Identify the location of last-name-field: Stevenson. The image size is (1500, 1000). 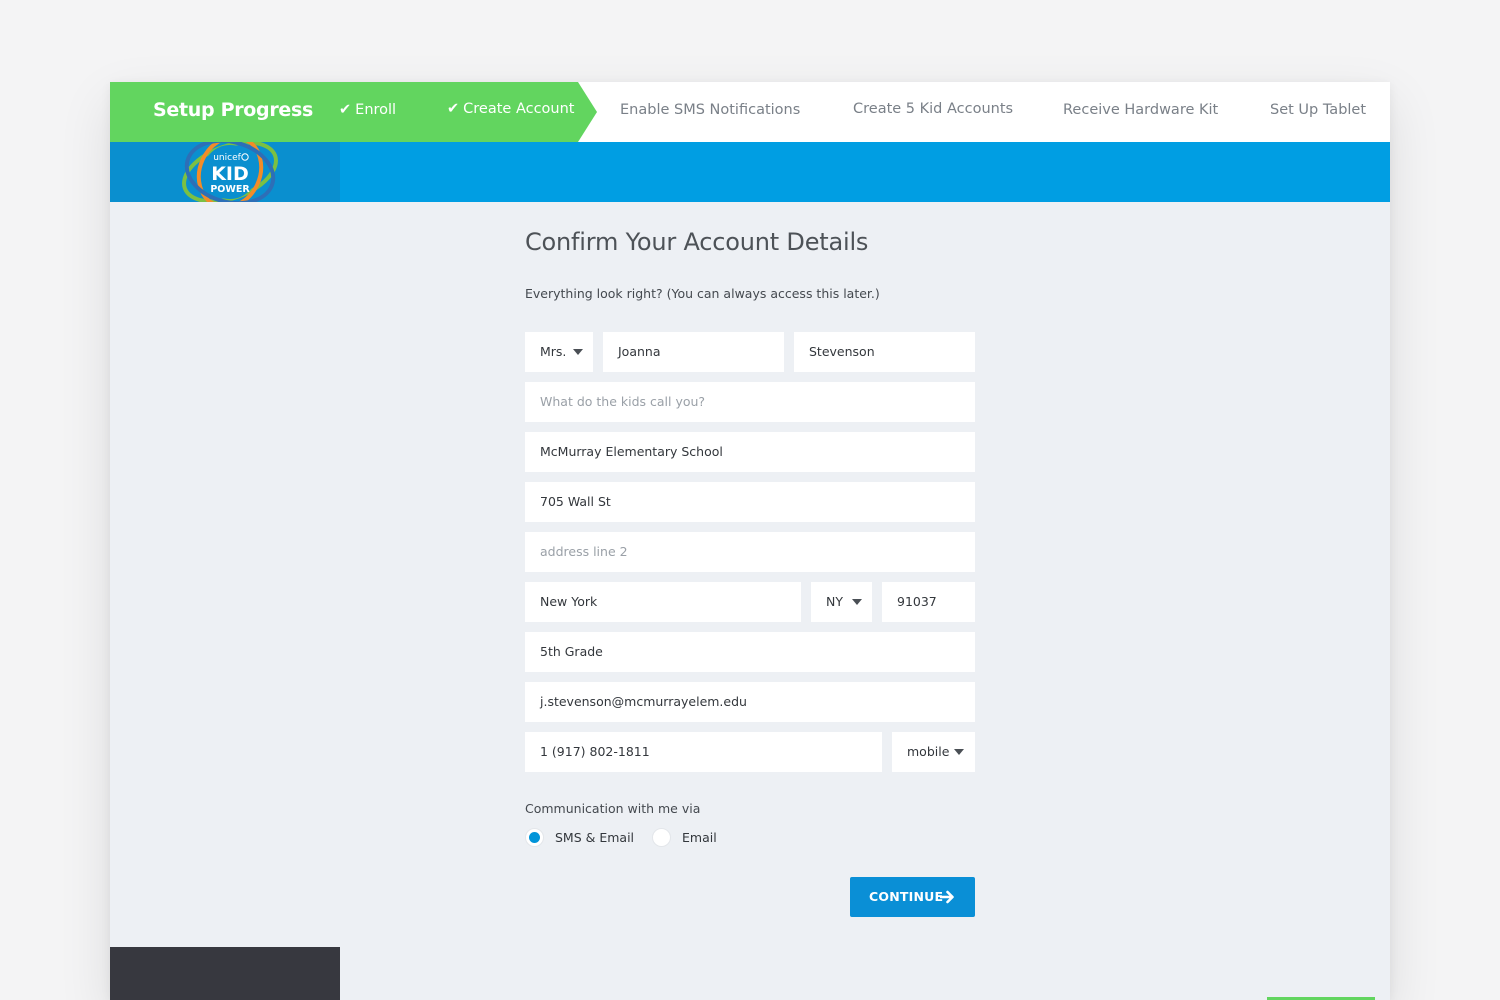
(884, 352).